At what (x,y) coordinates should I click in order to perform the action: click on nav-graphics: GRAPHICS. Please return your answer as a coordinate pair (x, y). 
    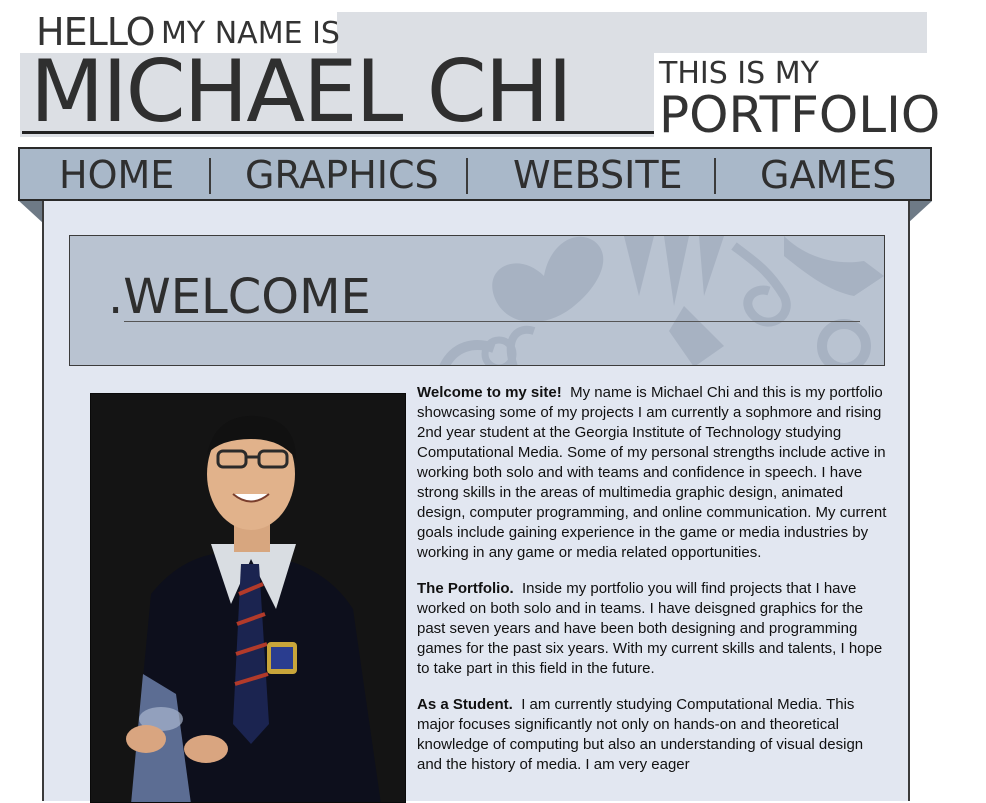
    Looking at the image, I should click on (342, 175).